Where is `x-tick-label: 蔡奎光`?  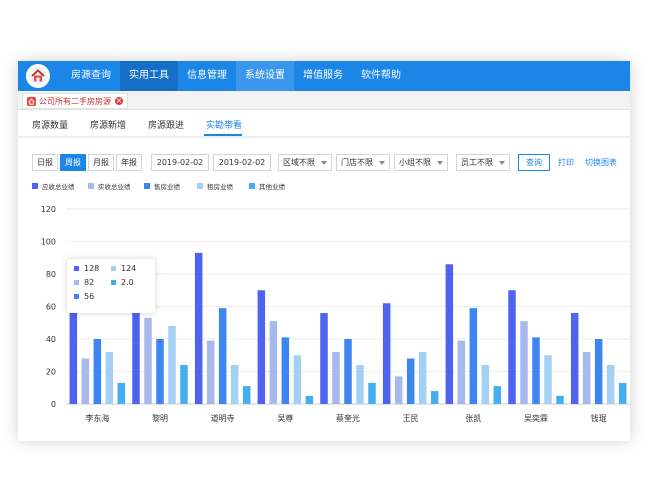 x-tick-label: 蔡奎光 is located at coordinates (348, 418).